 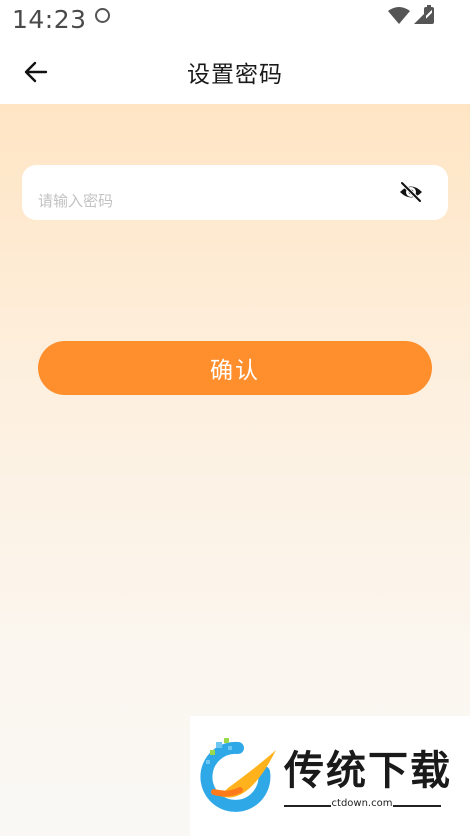 I want to click on watermark-title: 传统下载, so click(x=368, y=771).